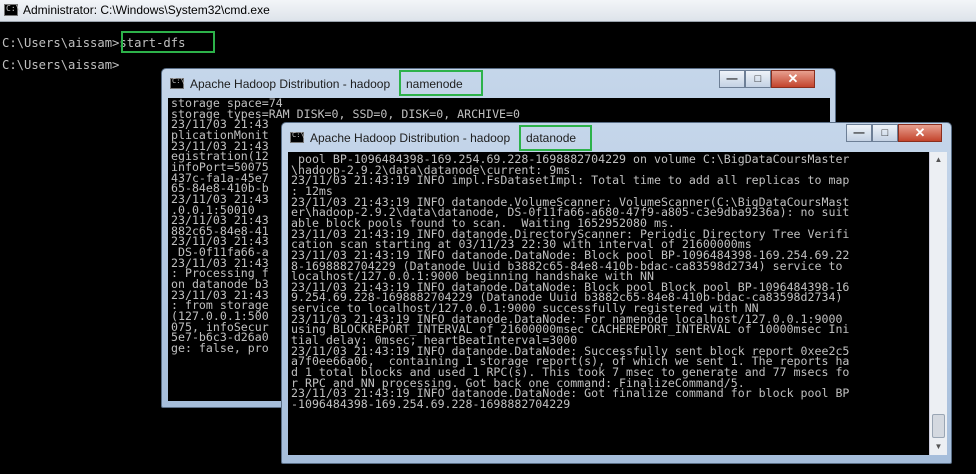  What do you see at coordinates (410, 138) in the screenshot?
I see `datanode-window-title: Apache Hadoop Distribution - hadoop` at bounding box center [410, 138].